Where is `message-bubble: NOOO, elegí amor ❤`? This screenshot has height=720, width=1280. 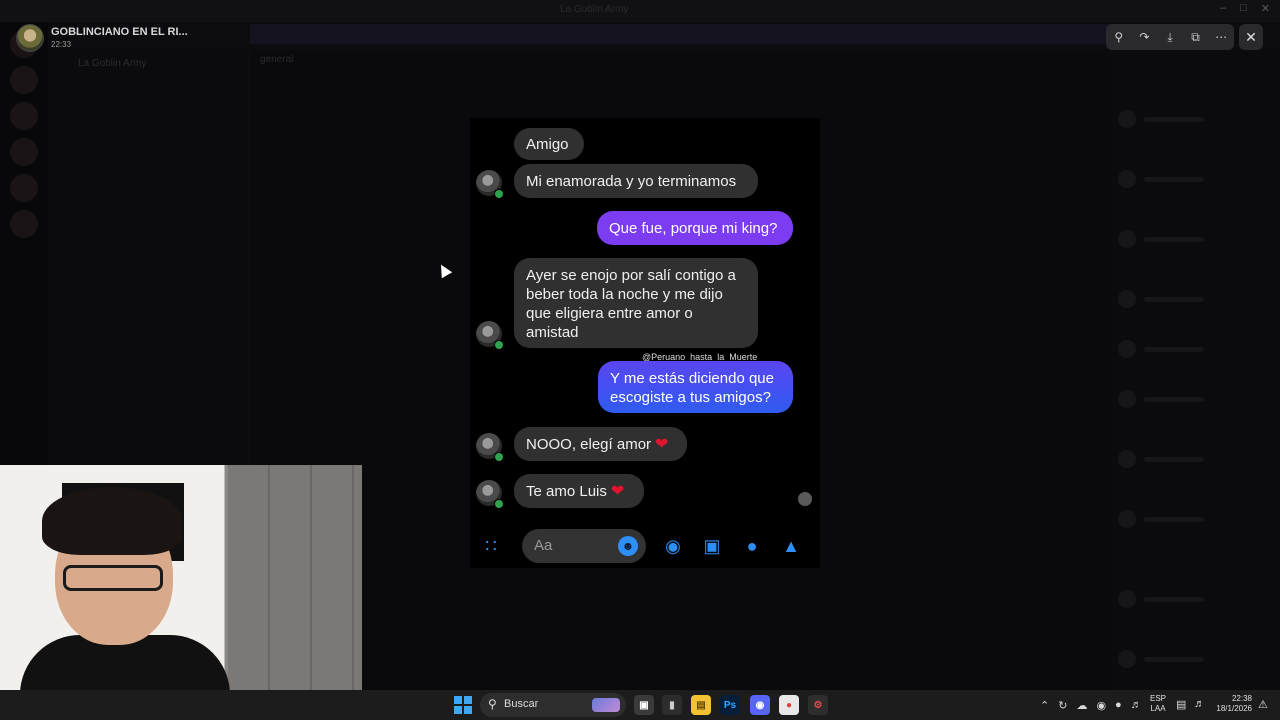 message-bubble: NOOO, elegí amor ❤ is located at coordinates (600, 444).